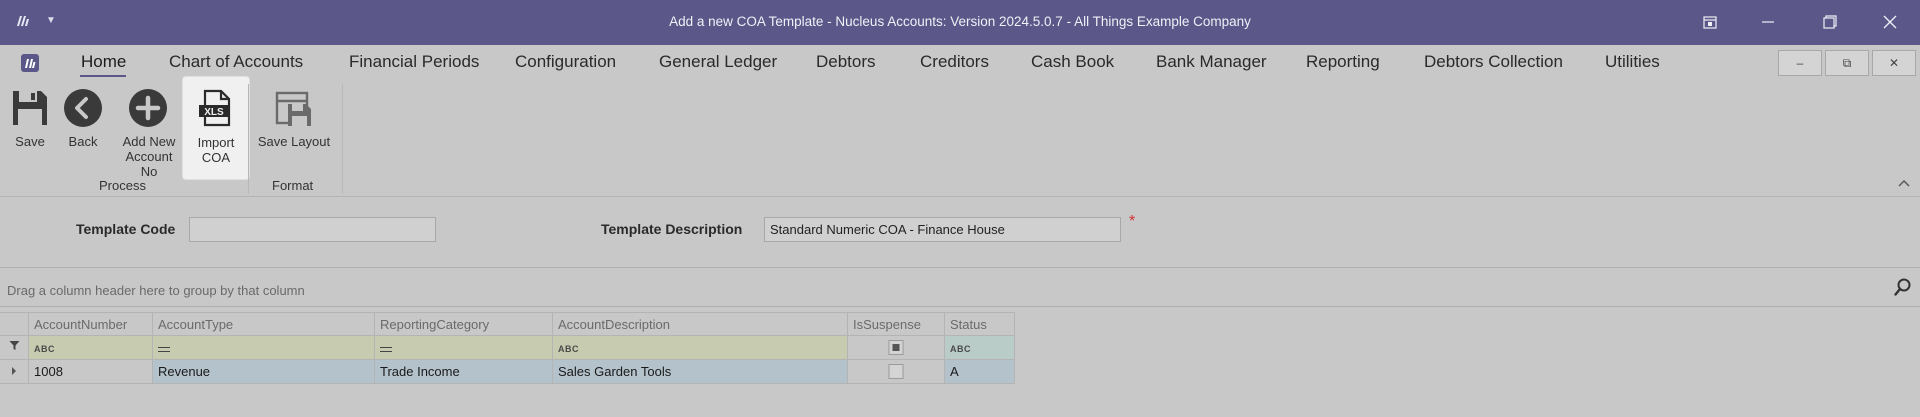 The height and width of the screenshot is (417, 1920). What do you see at coordinates (896, 324) in the screenshot?
I see `column-header-issuspense: IsSuspense` at bounding box center [896, 324].